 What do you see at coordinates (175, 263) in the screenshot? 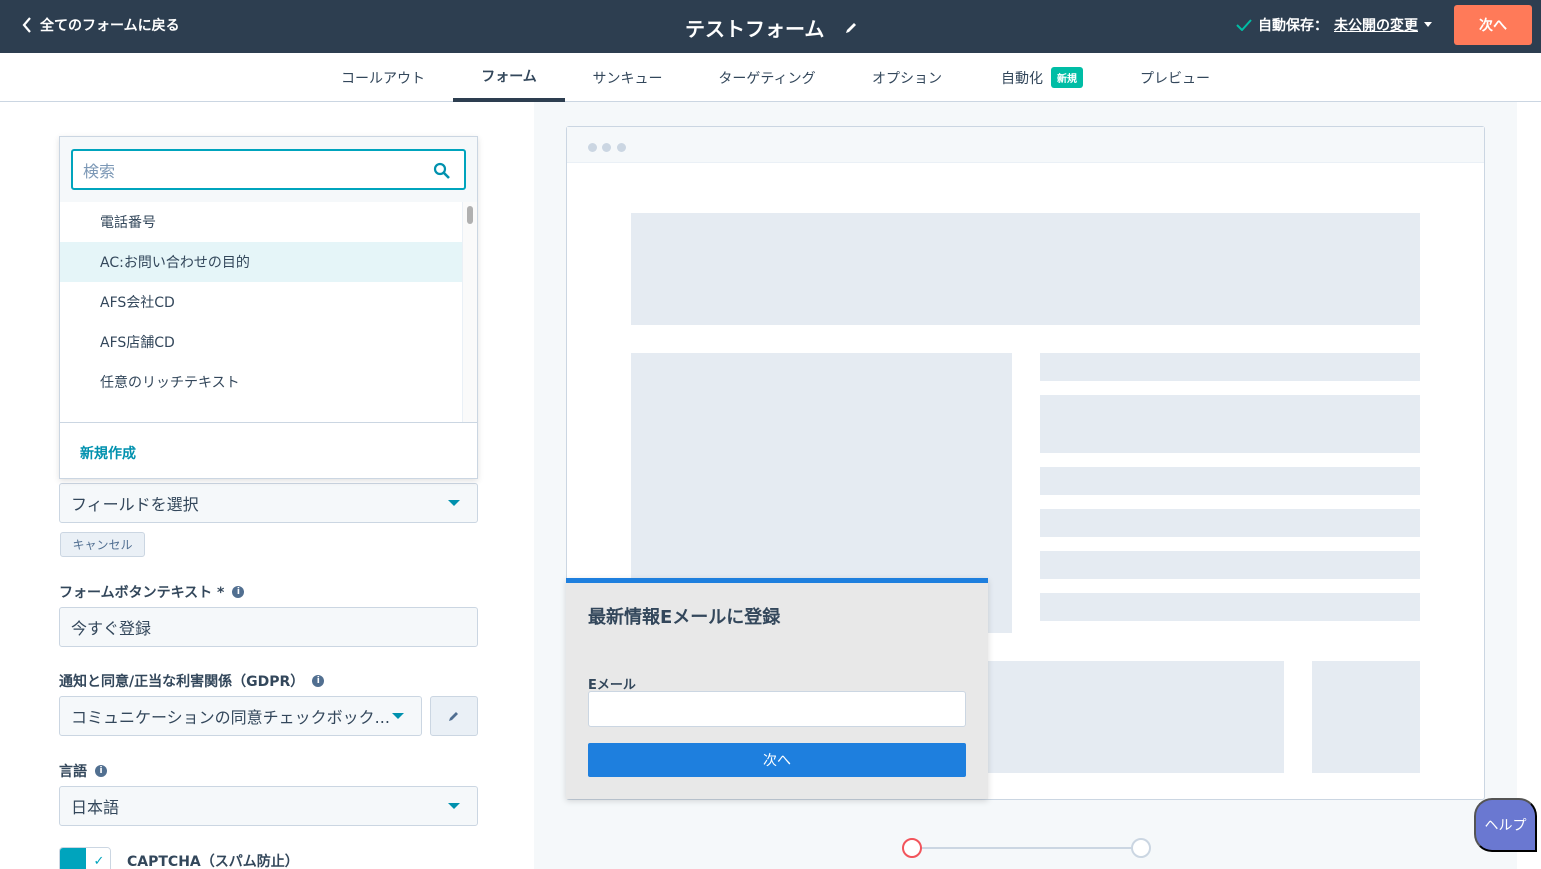
I see `list-item-label: AC:お問い合わせの目的` at bounding box center [175, 263].